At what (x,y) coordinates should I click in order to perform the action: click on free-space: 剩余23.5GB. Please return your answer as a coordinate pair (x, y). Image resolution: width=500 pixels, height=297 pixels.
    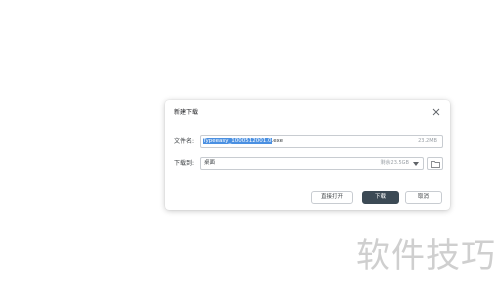
    Looking at the image, I should click on (394, 163).